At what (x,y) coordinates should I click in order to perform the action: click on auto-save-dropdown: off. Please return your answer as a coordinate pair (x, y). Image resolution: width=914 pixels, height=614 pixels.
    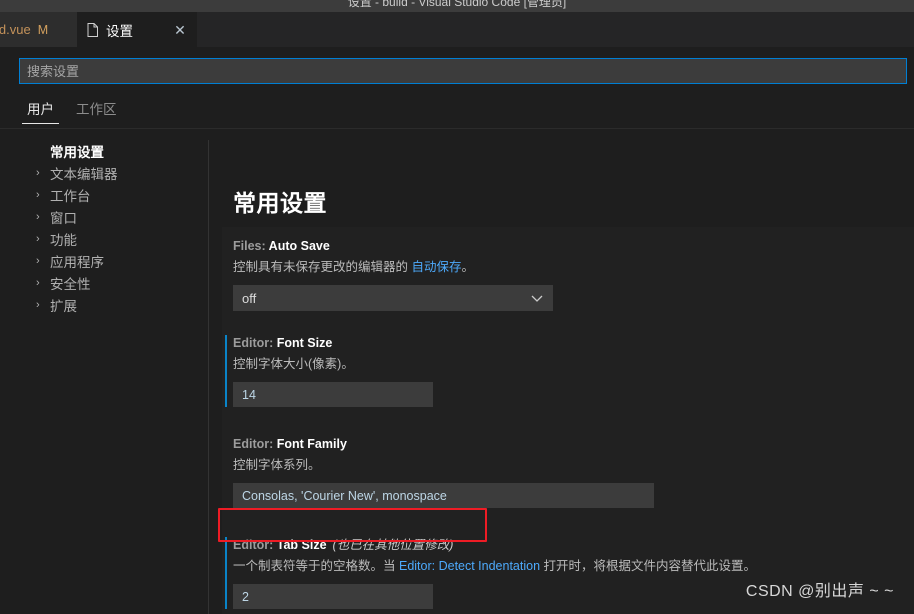
    Looking at the image, I should click on (393, 298).